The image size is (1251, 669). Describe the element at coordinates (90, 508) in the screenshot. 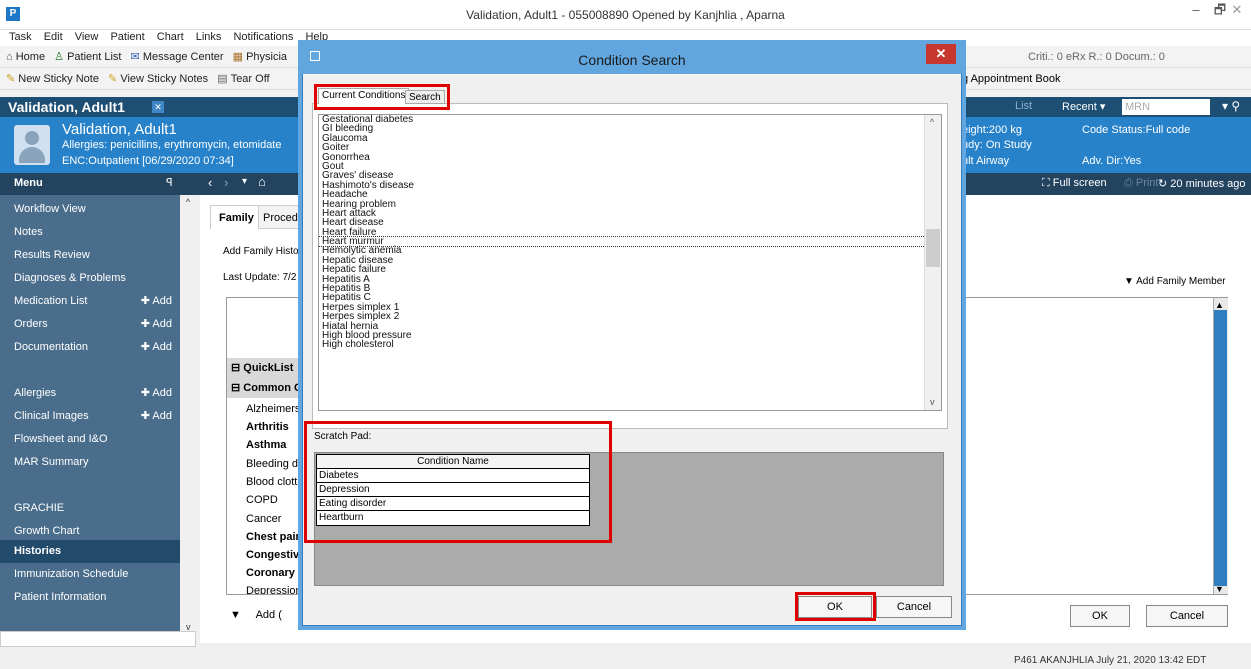

I see `sidebar-item-grachie: GRACHIE` at that location.